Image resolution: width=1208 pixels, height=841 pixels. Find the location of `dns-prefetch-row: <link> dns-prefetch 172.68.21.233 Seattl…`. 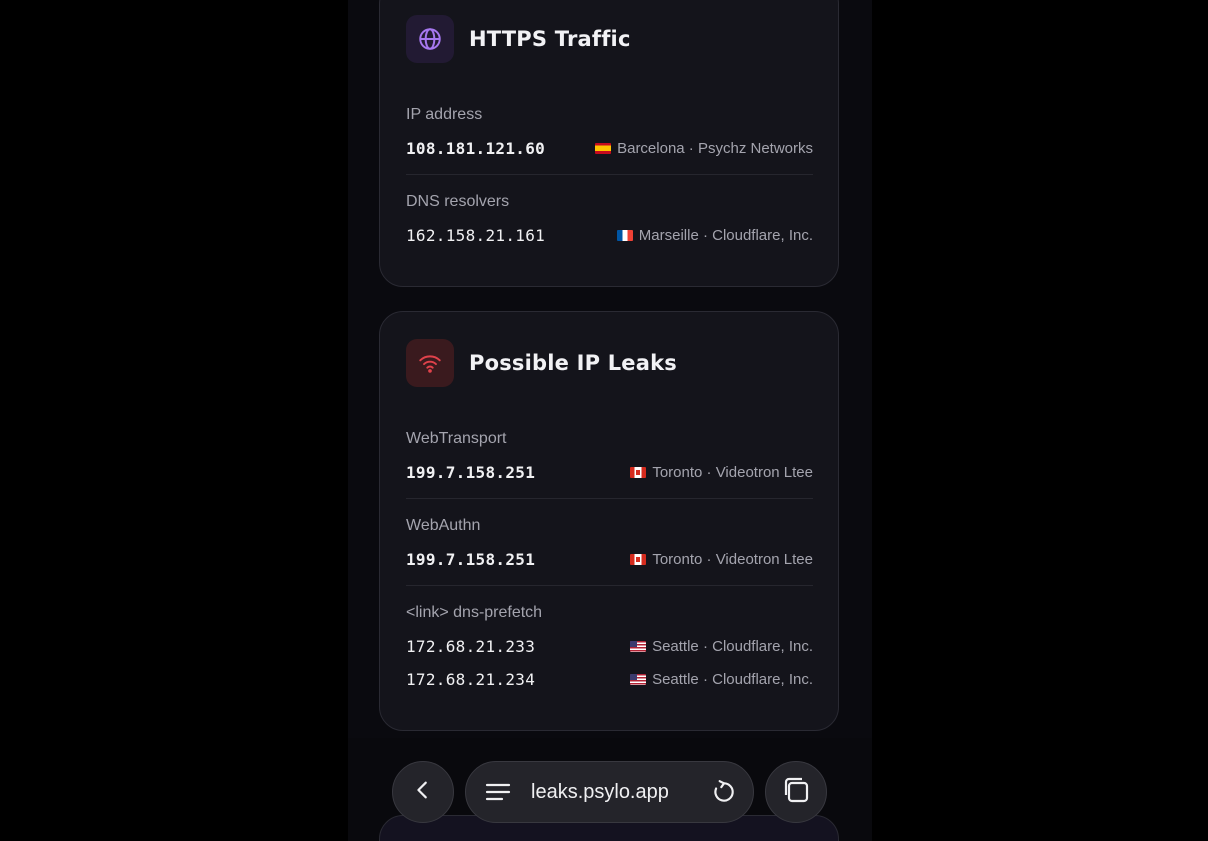

dns-prefetch-row: <link> dns-prefetch 172.68.21.233 Seattl… is located at coordinates (609, 646).